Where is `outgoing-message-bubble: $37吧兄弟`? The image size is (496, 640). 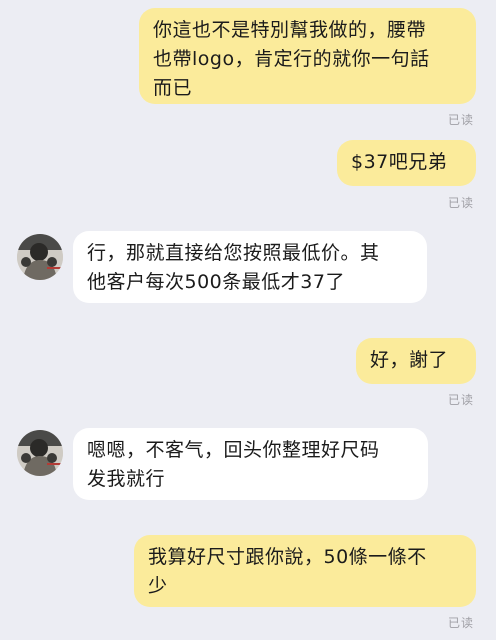 outgoing-message-bubble: $37吧兄弟 is located at coordinates (406, 163).